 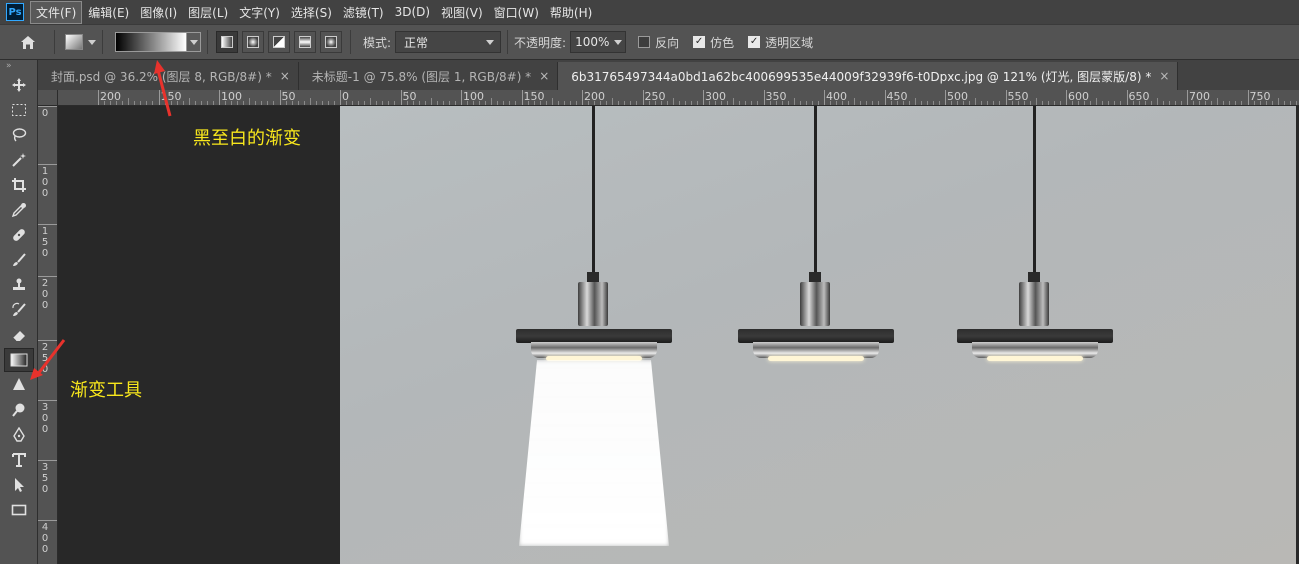 I want to click on dither-checkbox: ✓ 仿色, so click(x=713, y=42).